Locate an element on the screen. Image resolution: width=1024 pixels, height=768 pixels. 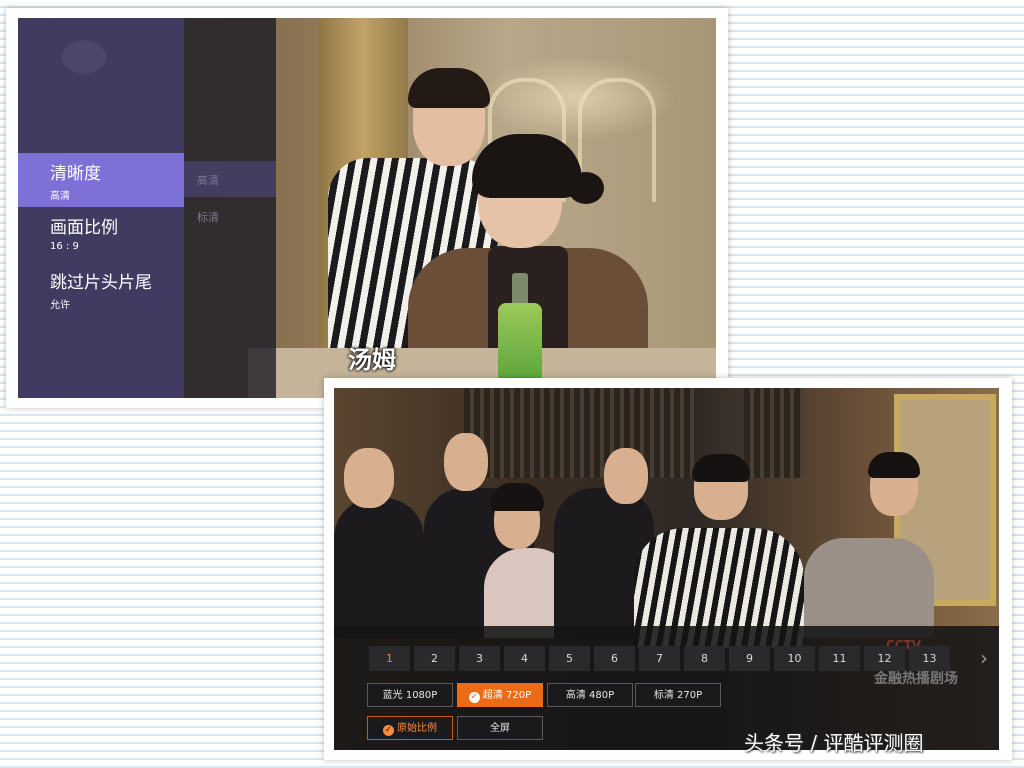
submenu-item-label: 标清 is located at coordinates (208, 217).